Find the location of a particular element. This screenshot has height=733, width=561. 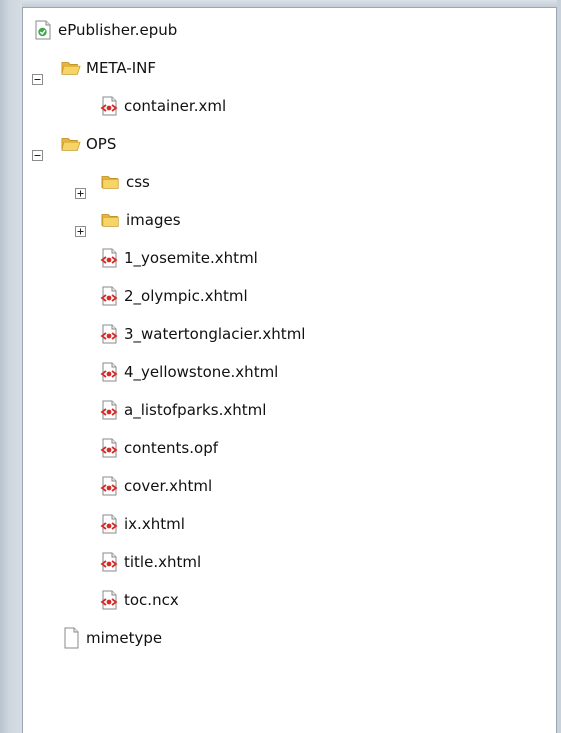

tree-item-file: 1_yosemite.xhtml is located at coordinates (178, 258).